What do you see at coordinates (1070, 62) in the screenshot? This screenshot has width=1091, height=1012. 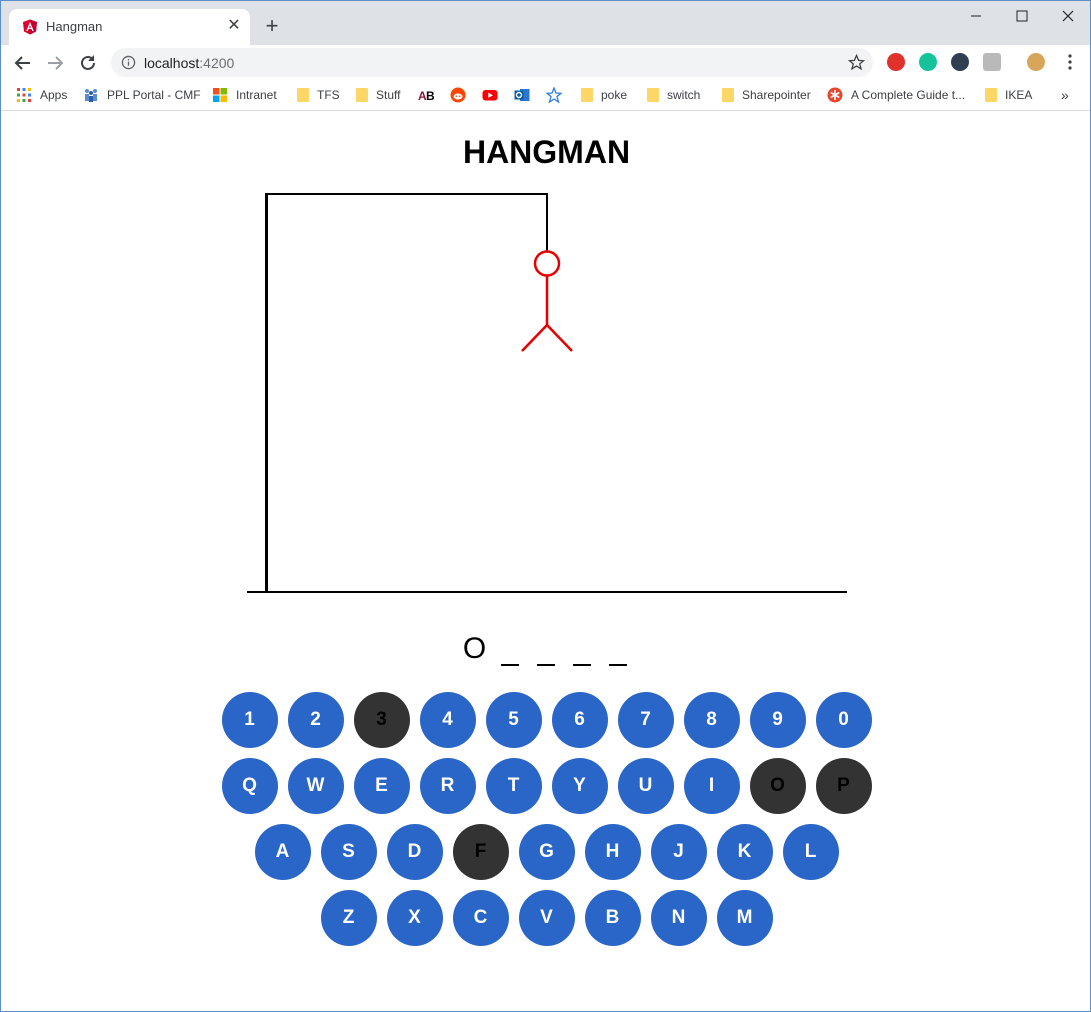 I see `more-menu-icon` at bounding box center [1070, 62].